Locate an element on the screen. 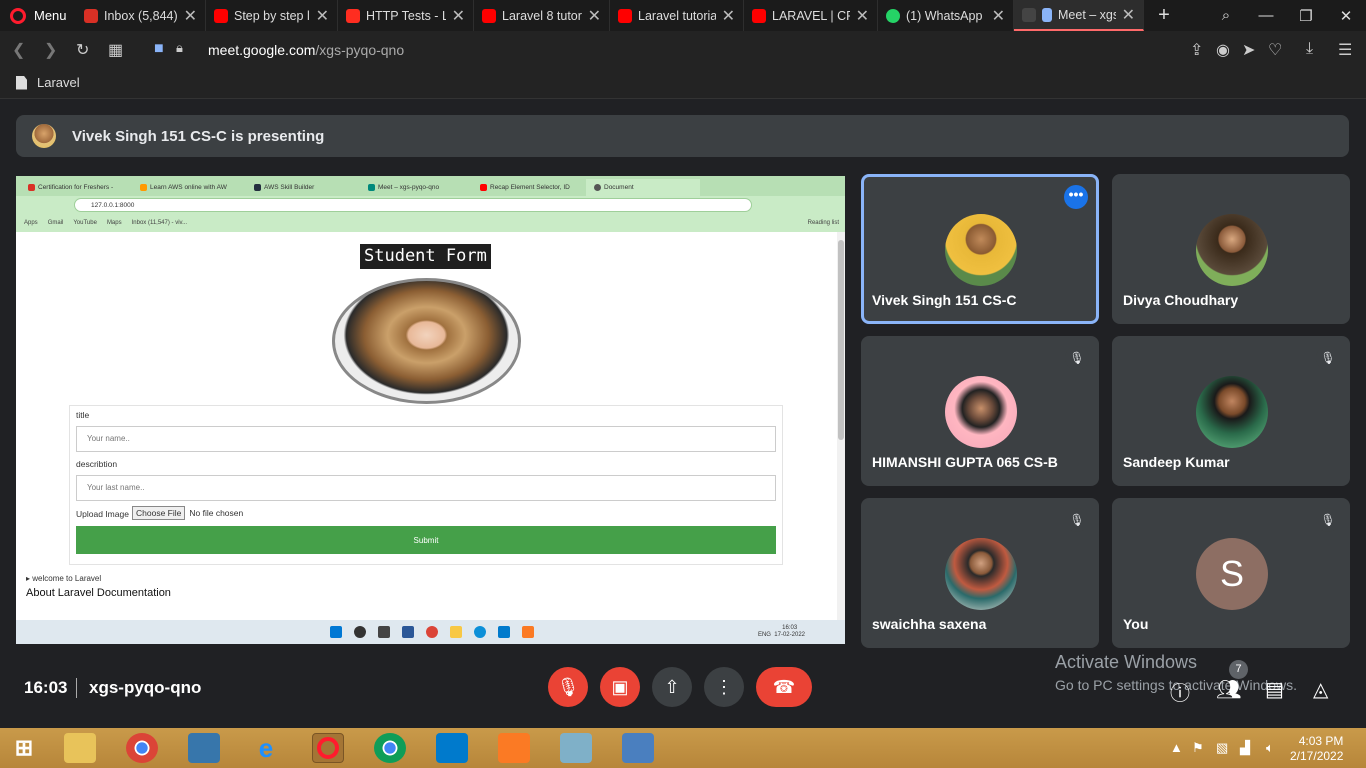 This screenshot has height=768, width=1366. present-button: ⇧ is located at coordinates (672, 687).